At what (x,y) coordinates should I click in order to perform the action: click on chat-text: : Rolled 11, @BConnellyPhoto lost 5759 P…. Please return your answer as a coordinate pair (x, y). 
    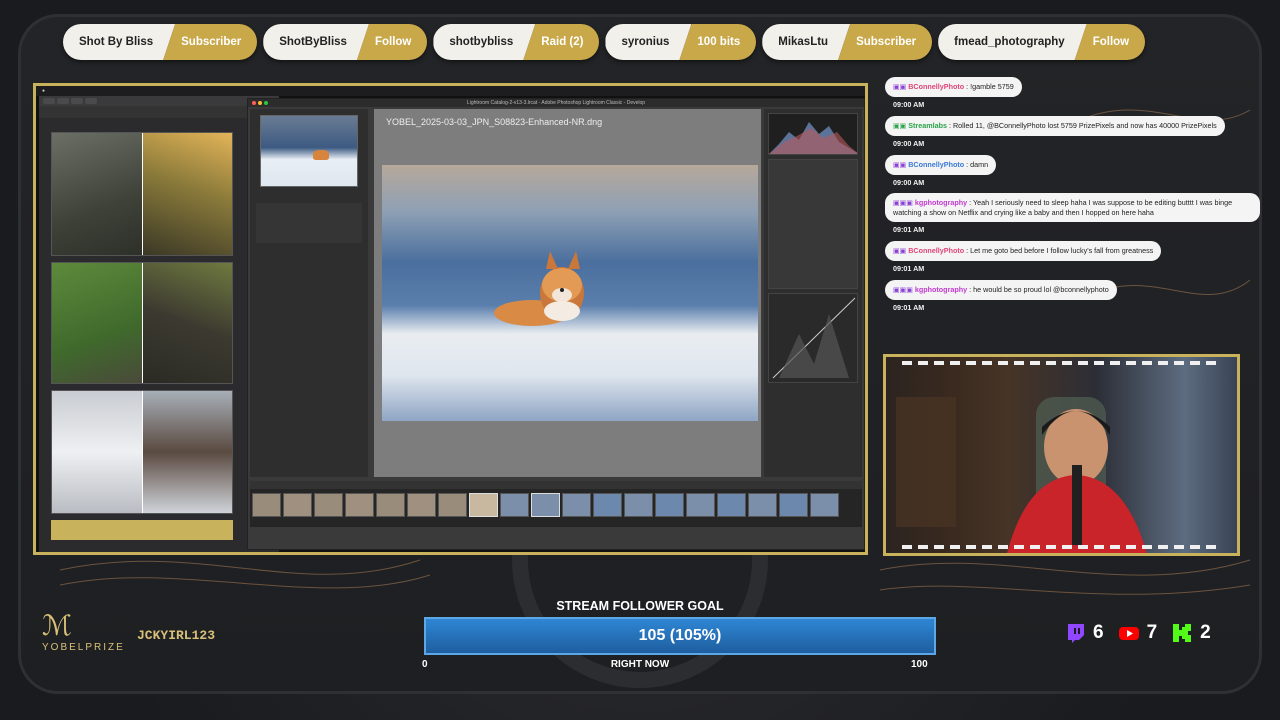
    Looking at the image, I should click on (1082, 125).